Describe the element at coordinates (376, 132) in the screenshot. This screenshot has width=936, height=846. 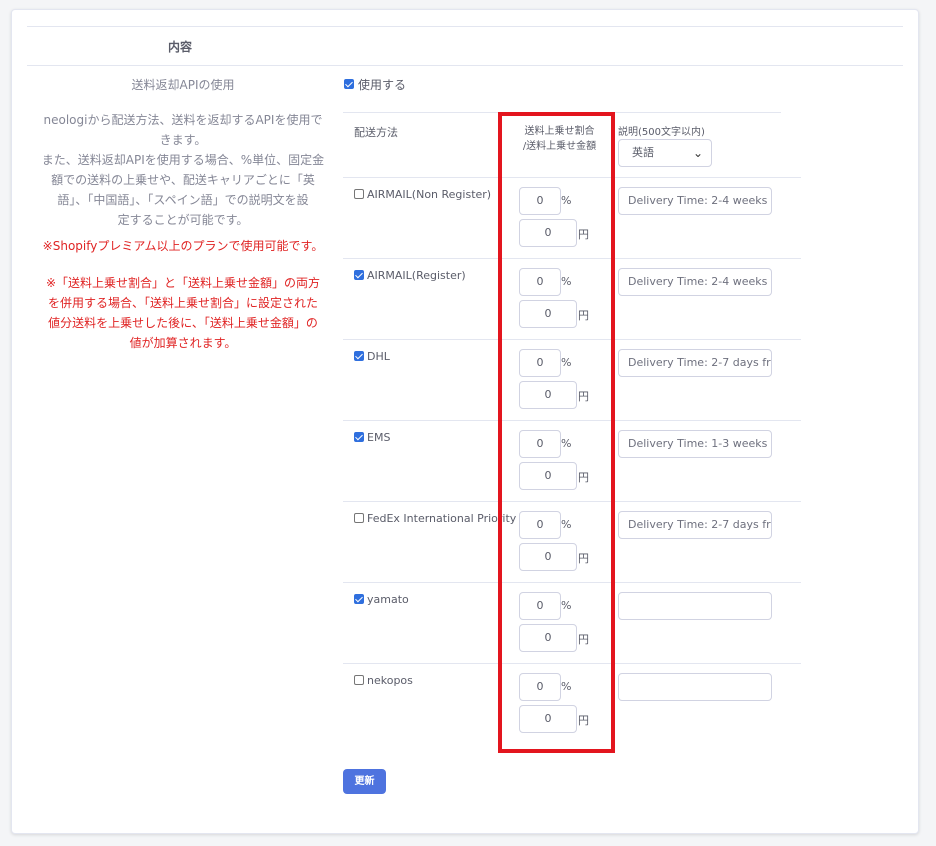
I see `column-header-method: 配送方法` at that location.